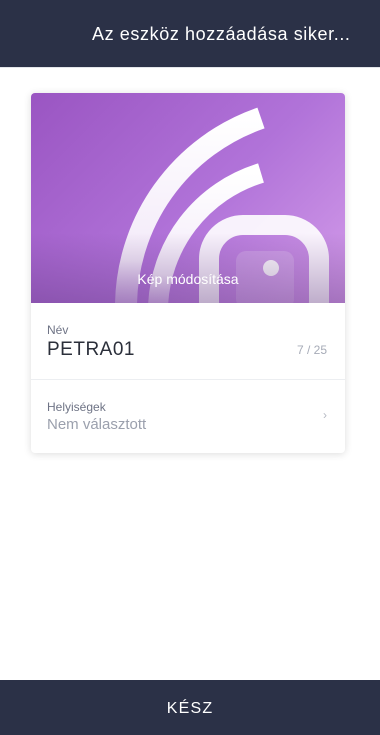  Describe the element at coordinates (188, 279) in the screenshot. I see `change-photo-label: Kép módosítása` at that location.